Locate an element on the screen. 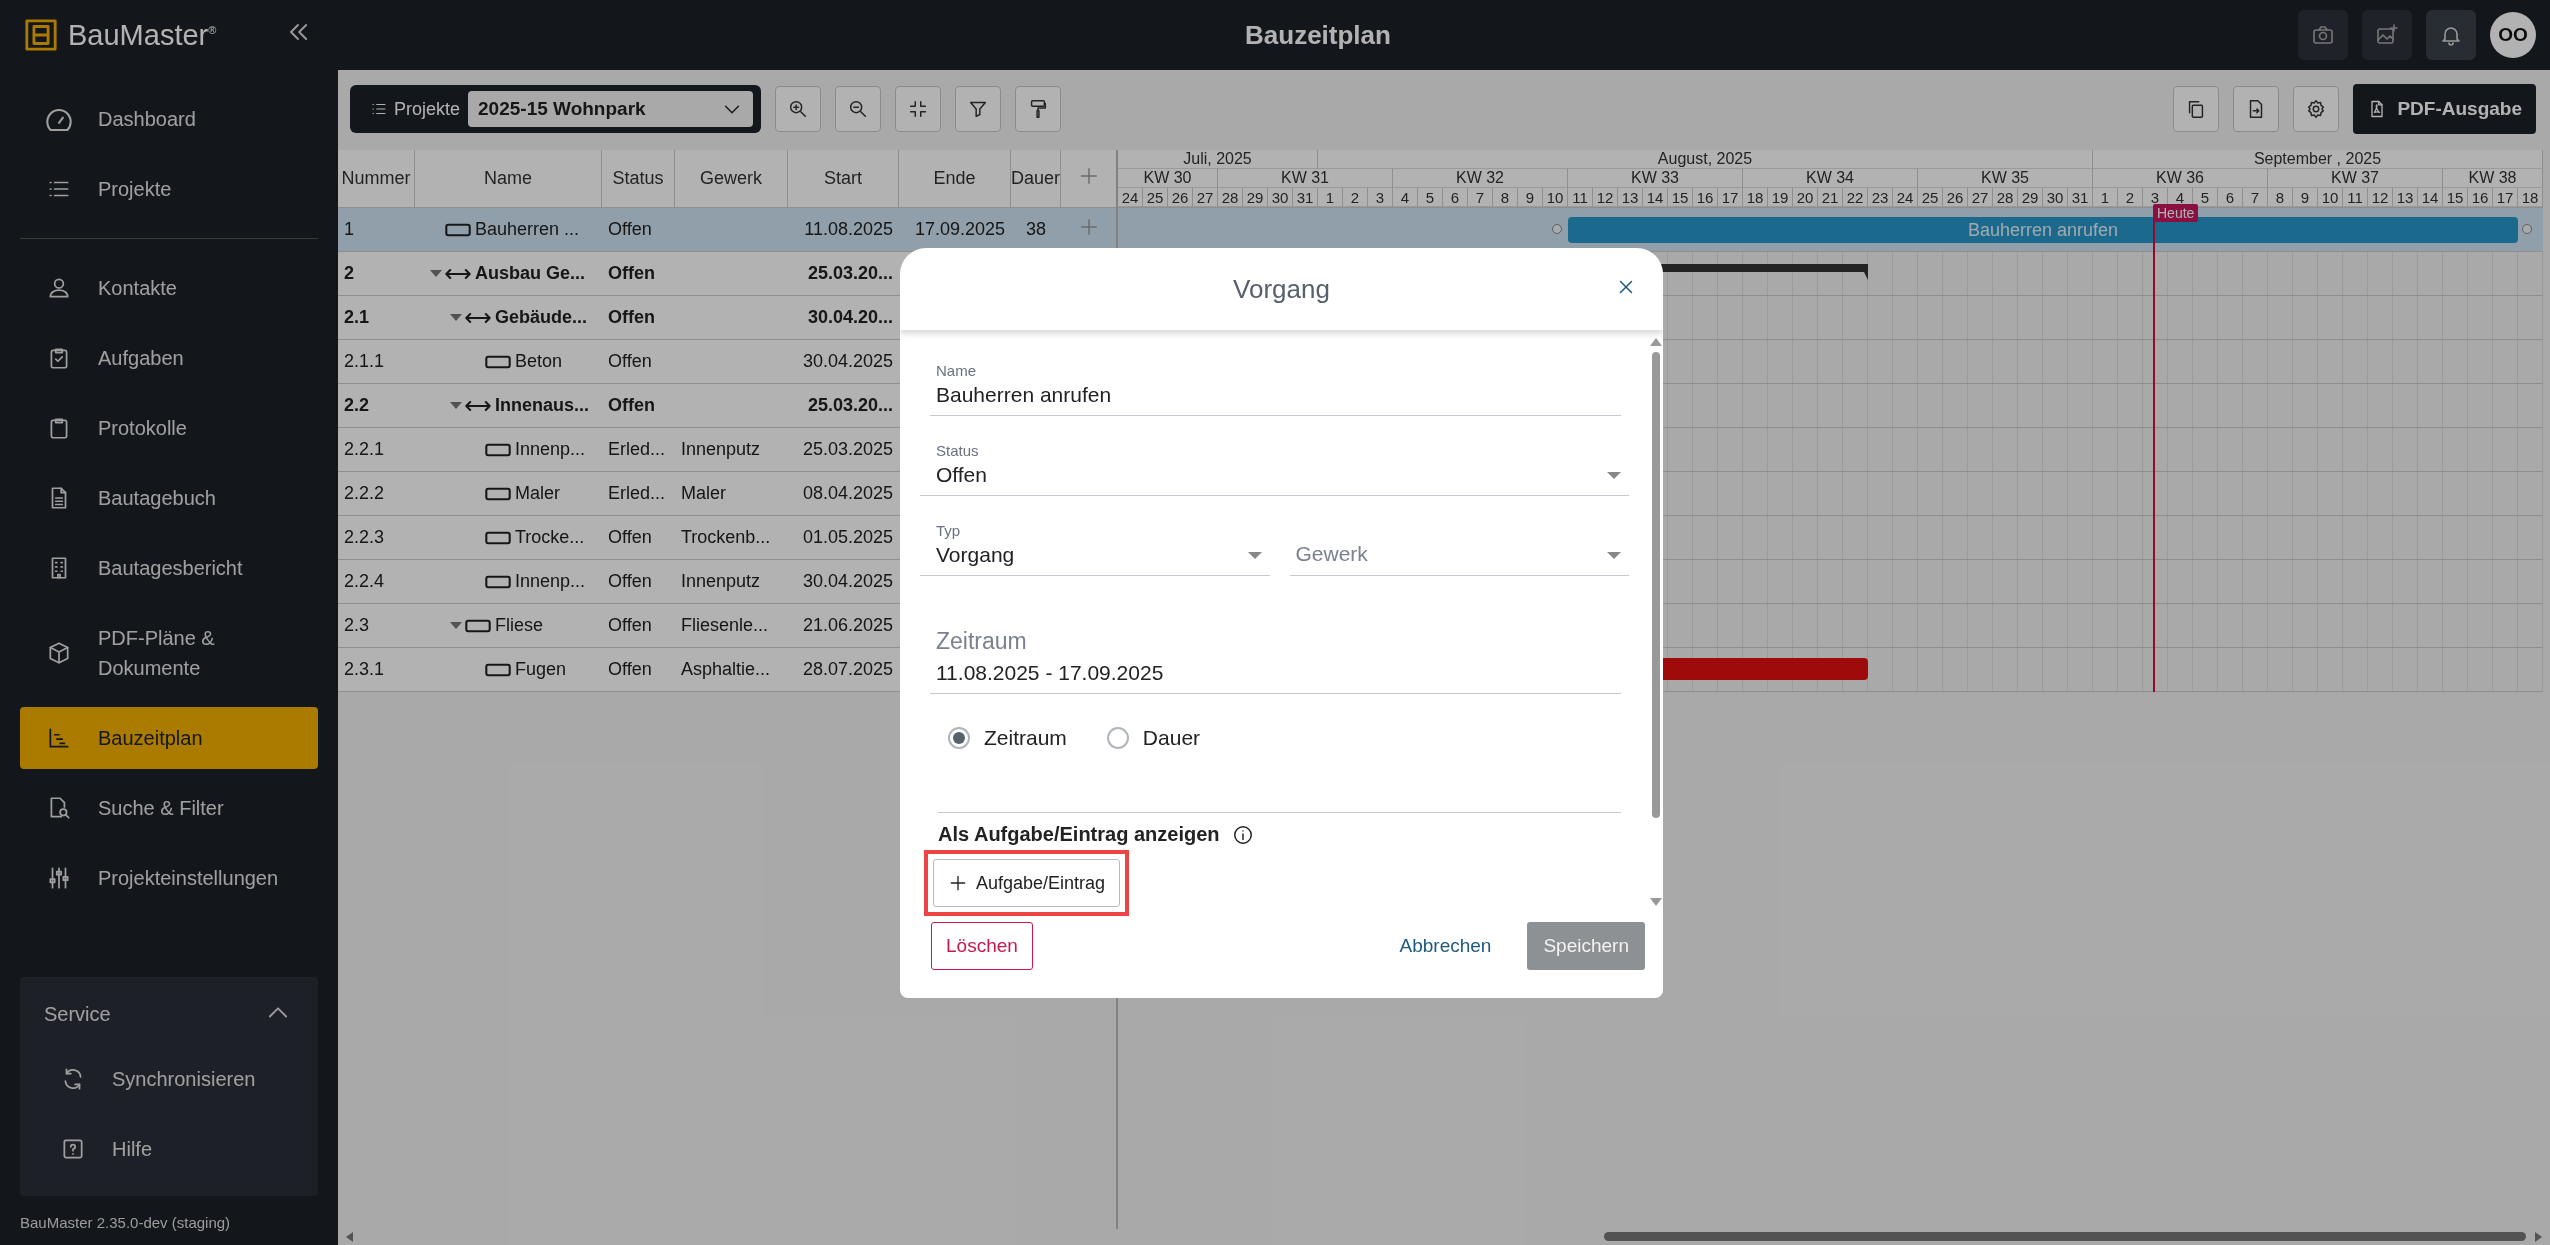 This screenshot has width=2550, height=1245. day-label: 23 is located at coordinates (1880, 197).